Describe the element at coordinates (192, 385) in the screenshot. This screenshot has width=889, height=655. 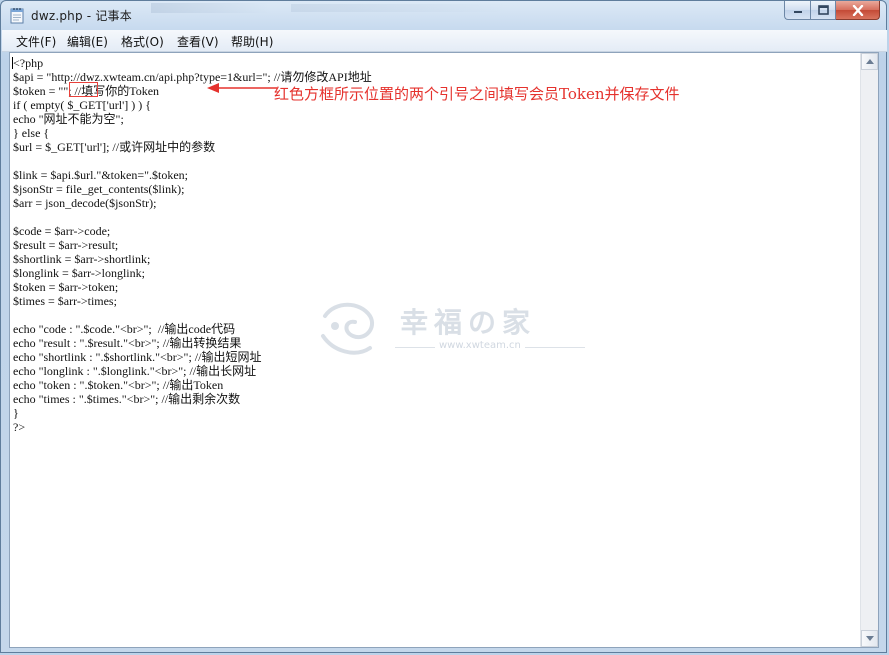
I see `code-line: echo "token : ".$token."<br>"; //输出Token` at that location.